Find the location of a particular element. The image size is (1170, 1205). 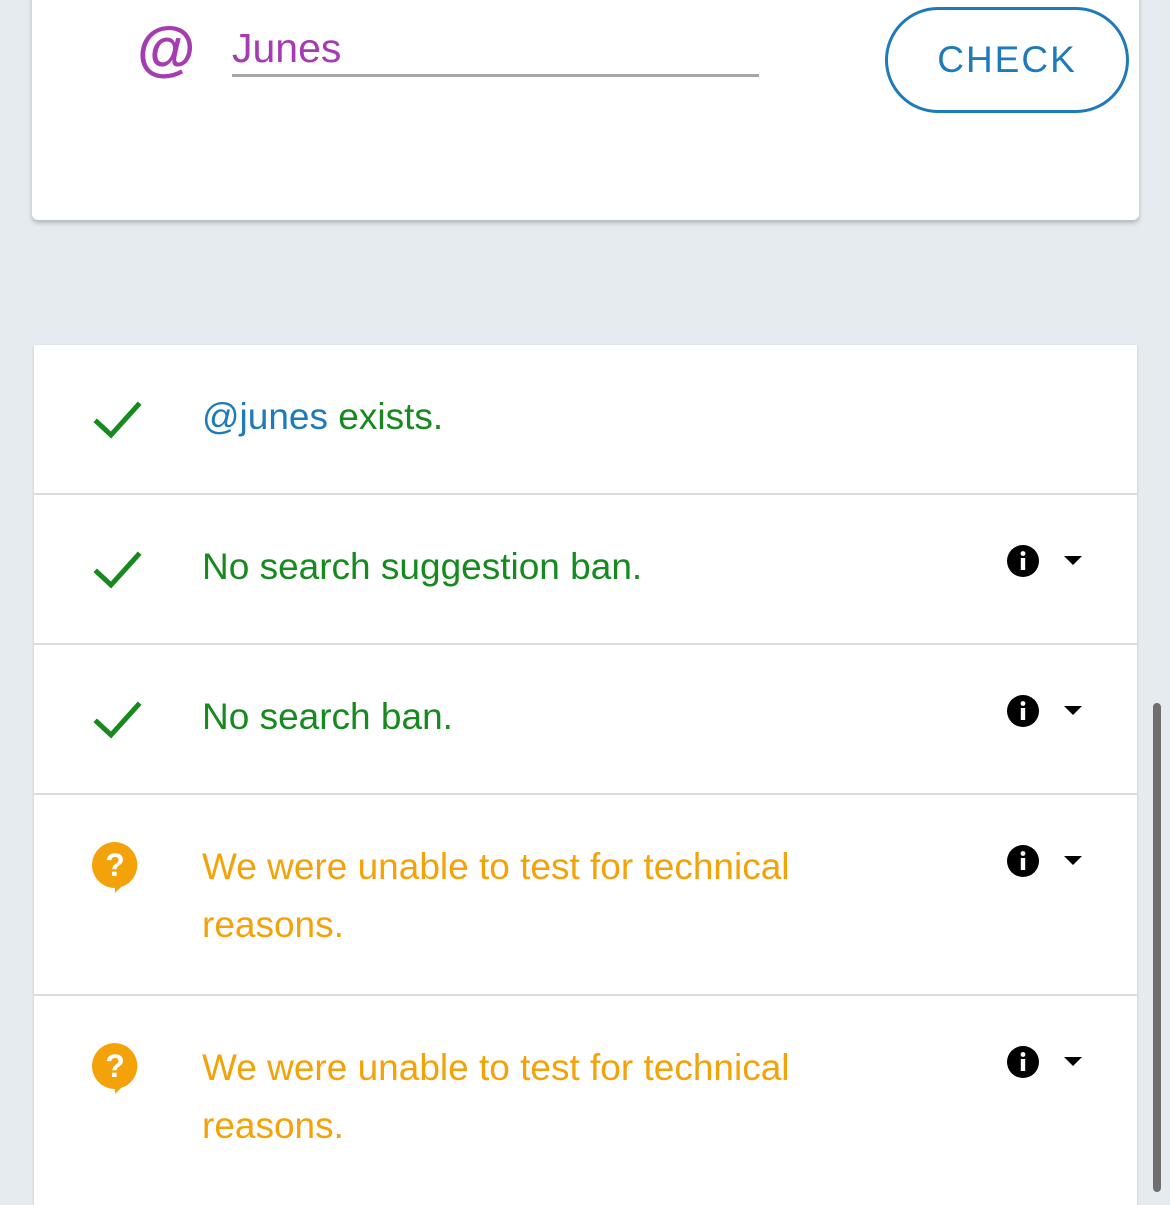

result-row-suggestion-ban: No search suggestion ban. is located at coordinates (585, 570).